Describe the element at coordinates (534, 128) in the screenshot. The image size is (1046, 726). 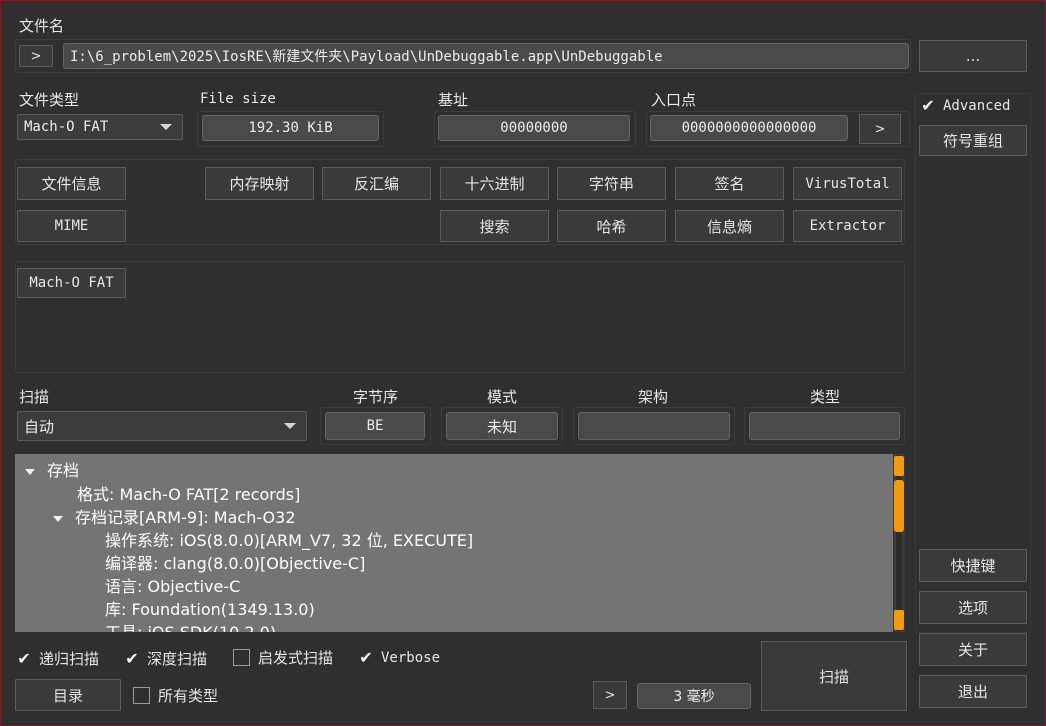
I see `base-address-value: 00000000` at that location.